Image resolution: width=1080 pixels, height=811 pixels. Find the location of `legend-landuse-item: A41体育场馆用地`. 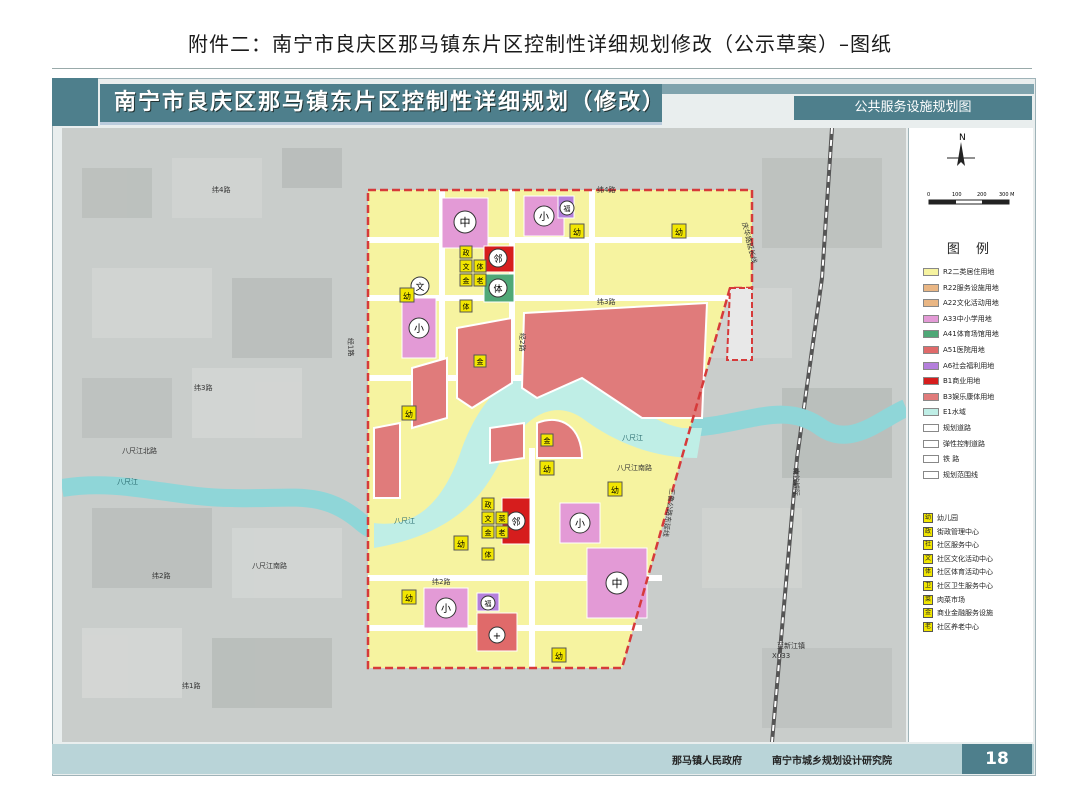

legend-landuse-item: A41体育场馆用地 is located at coordinates (961, 334).